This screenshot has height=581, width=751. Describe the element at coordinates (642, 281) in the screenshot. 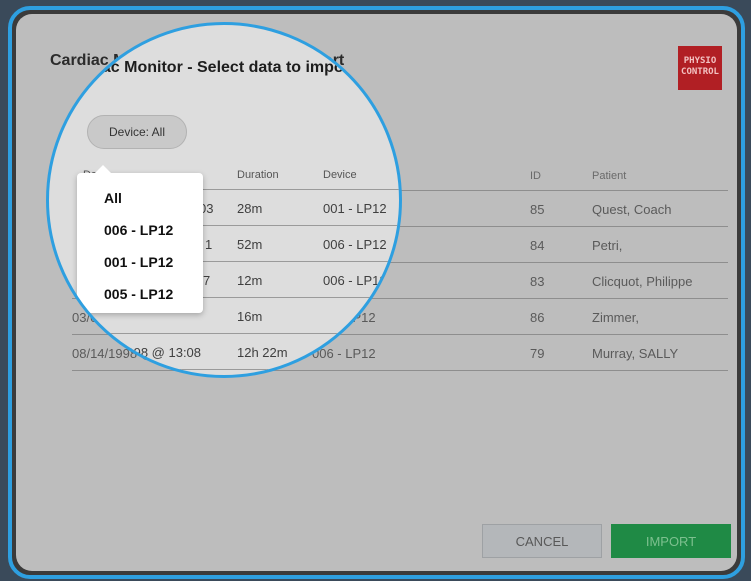

I see `patient-cell: Clicquot, Philippe` at that location.